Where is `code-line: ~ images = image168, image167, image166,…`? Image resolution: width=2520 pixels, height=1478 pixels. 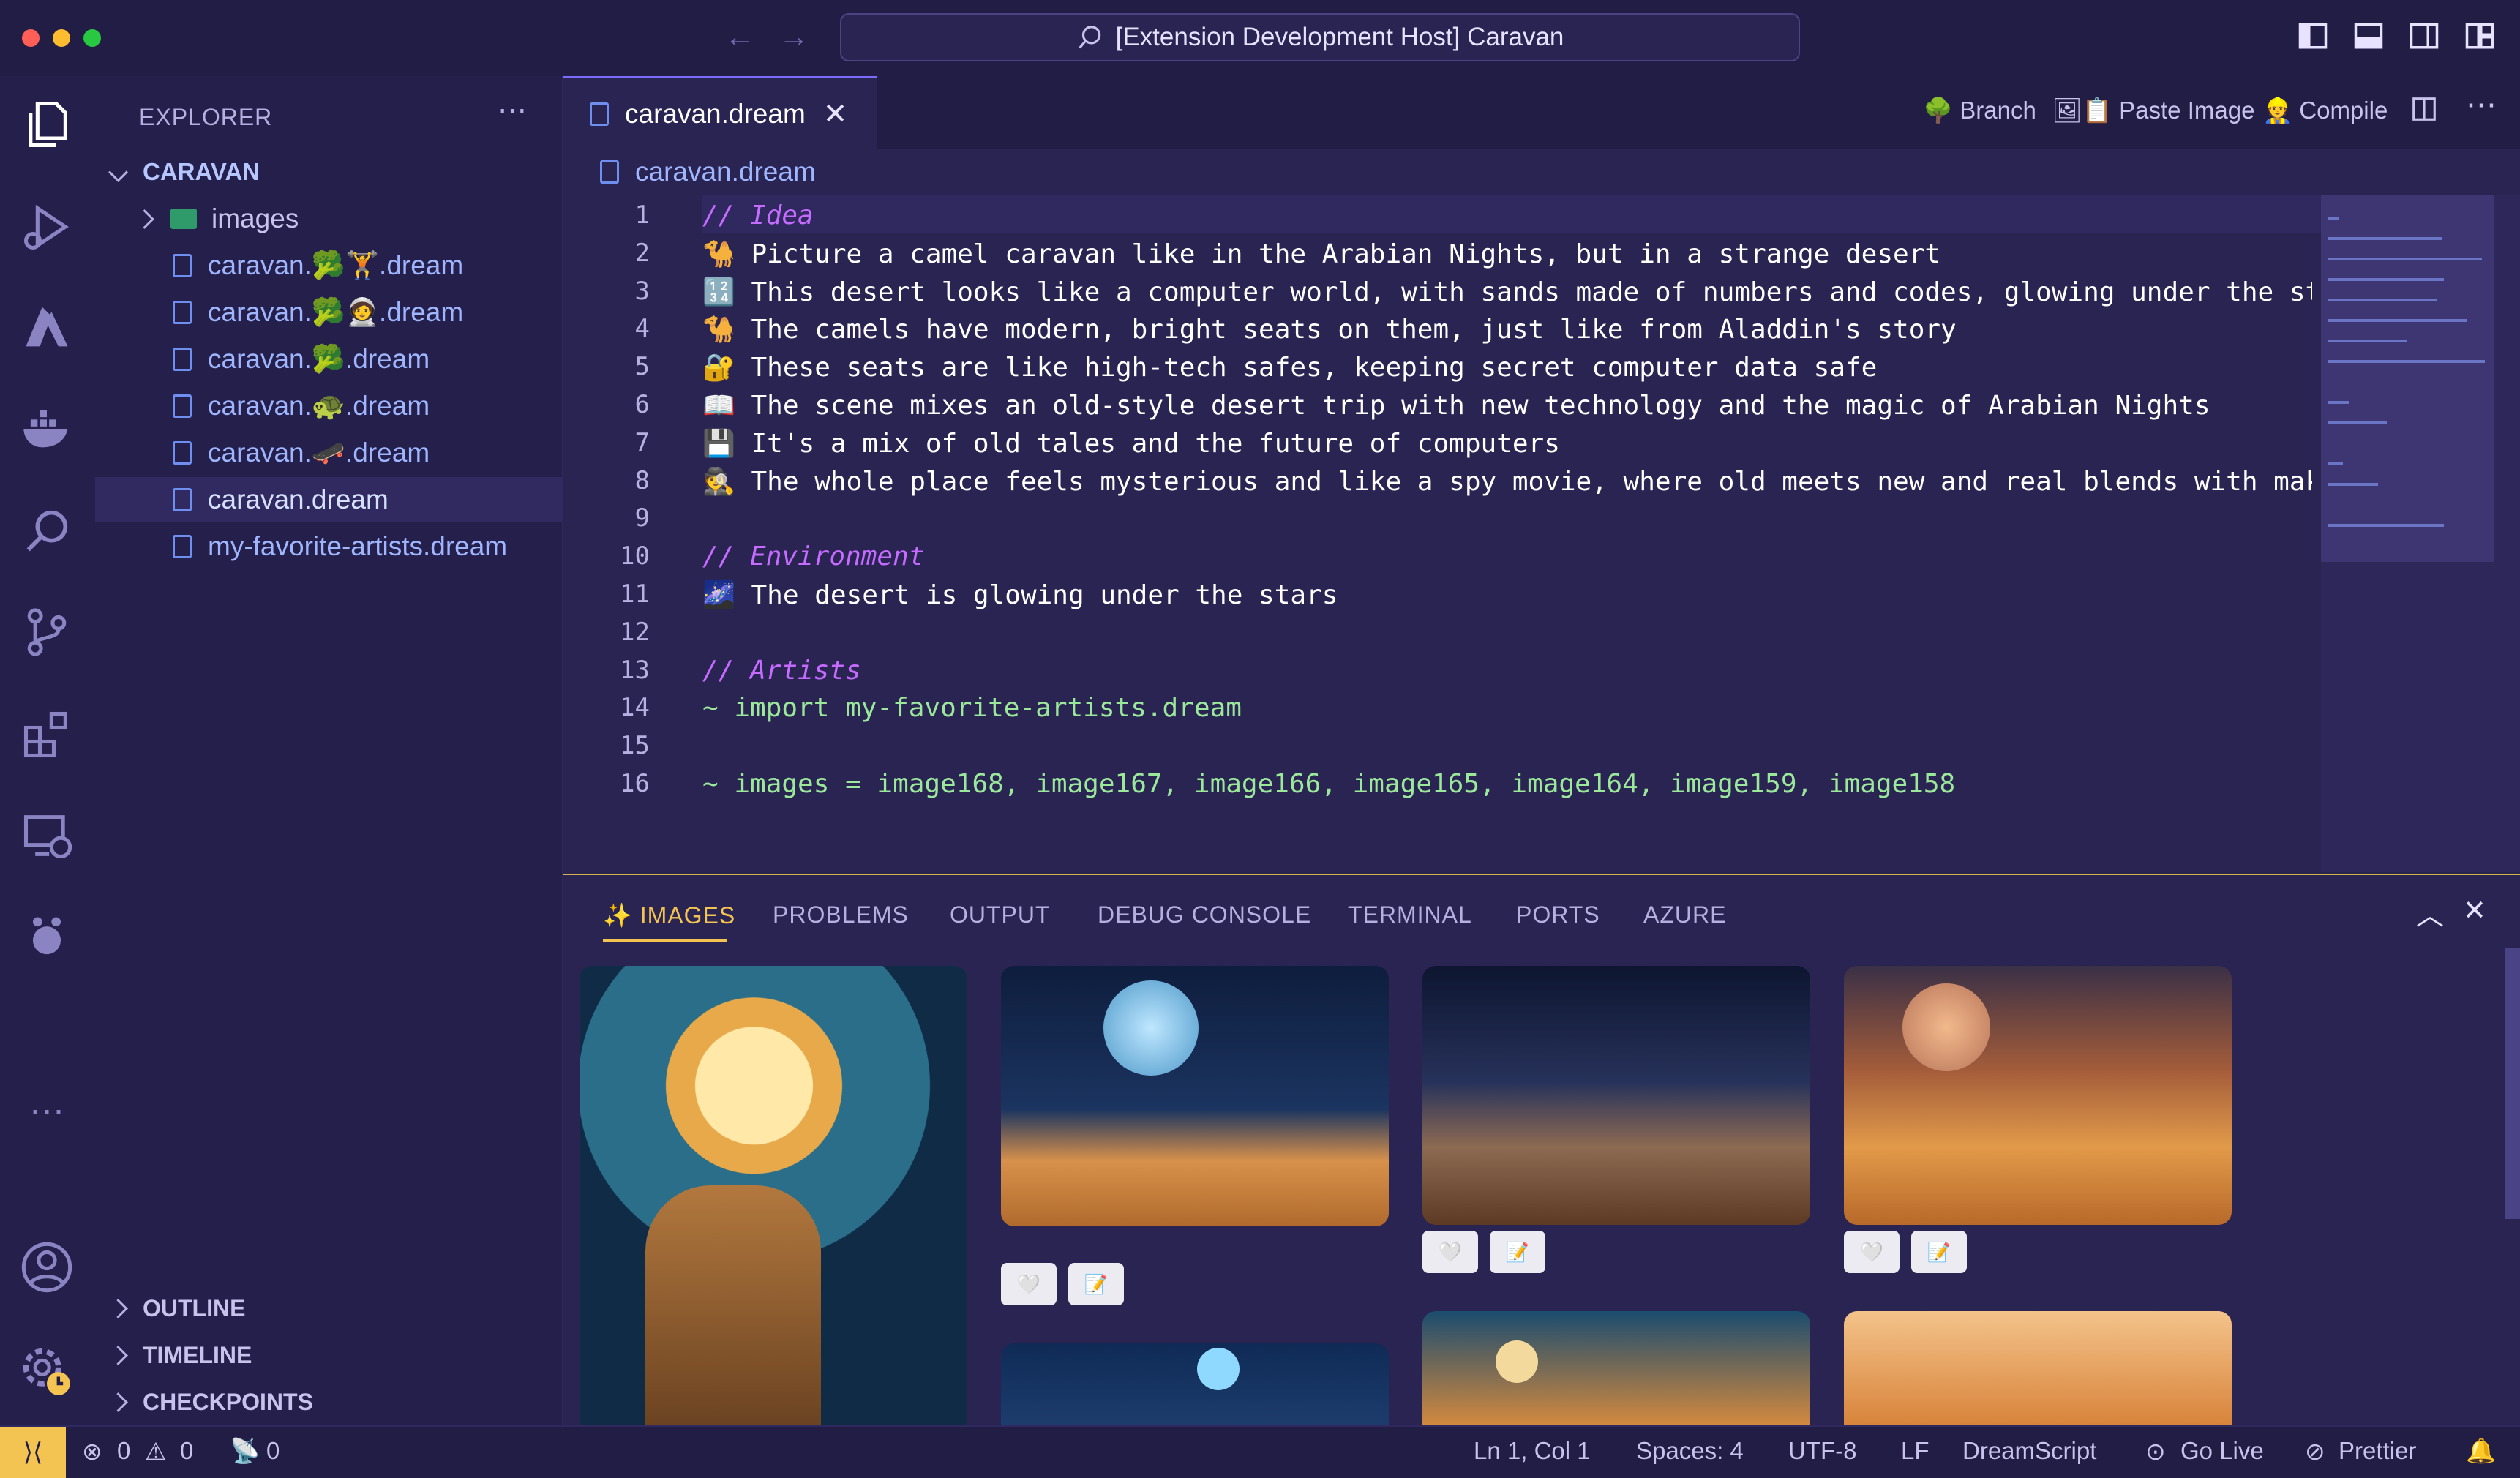 code-line: ~ images = image168, image167, image166,… is located at coordinates (1328, 784).